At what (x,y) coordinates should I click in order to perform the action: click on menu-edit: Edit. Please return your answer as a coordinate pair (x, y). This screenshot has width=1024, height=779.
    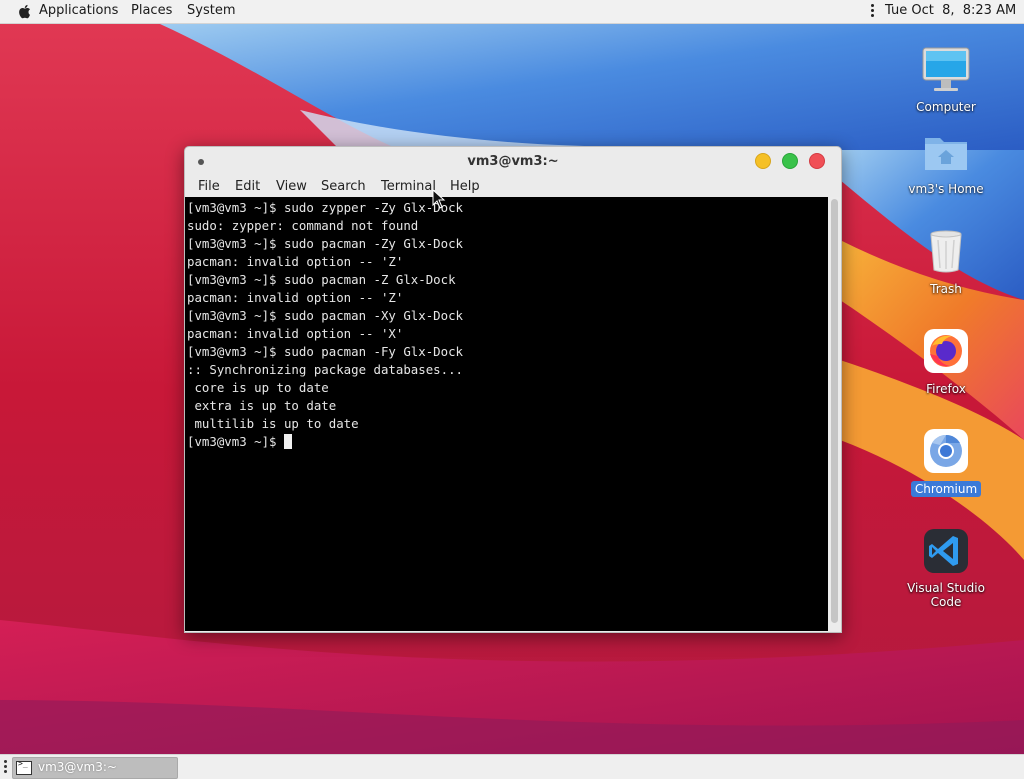
    Looking at the image, I should click on (247, 186).